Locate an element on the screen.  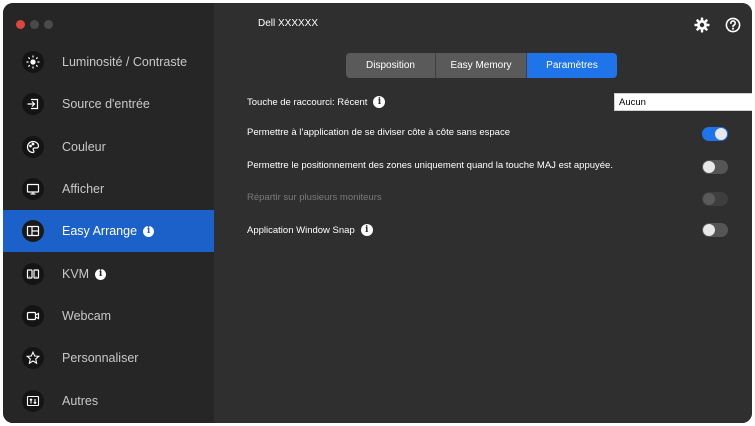
window-snap-row: Application Window Snap i is located at coordinates (310, 230).